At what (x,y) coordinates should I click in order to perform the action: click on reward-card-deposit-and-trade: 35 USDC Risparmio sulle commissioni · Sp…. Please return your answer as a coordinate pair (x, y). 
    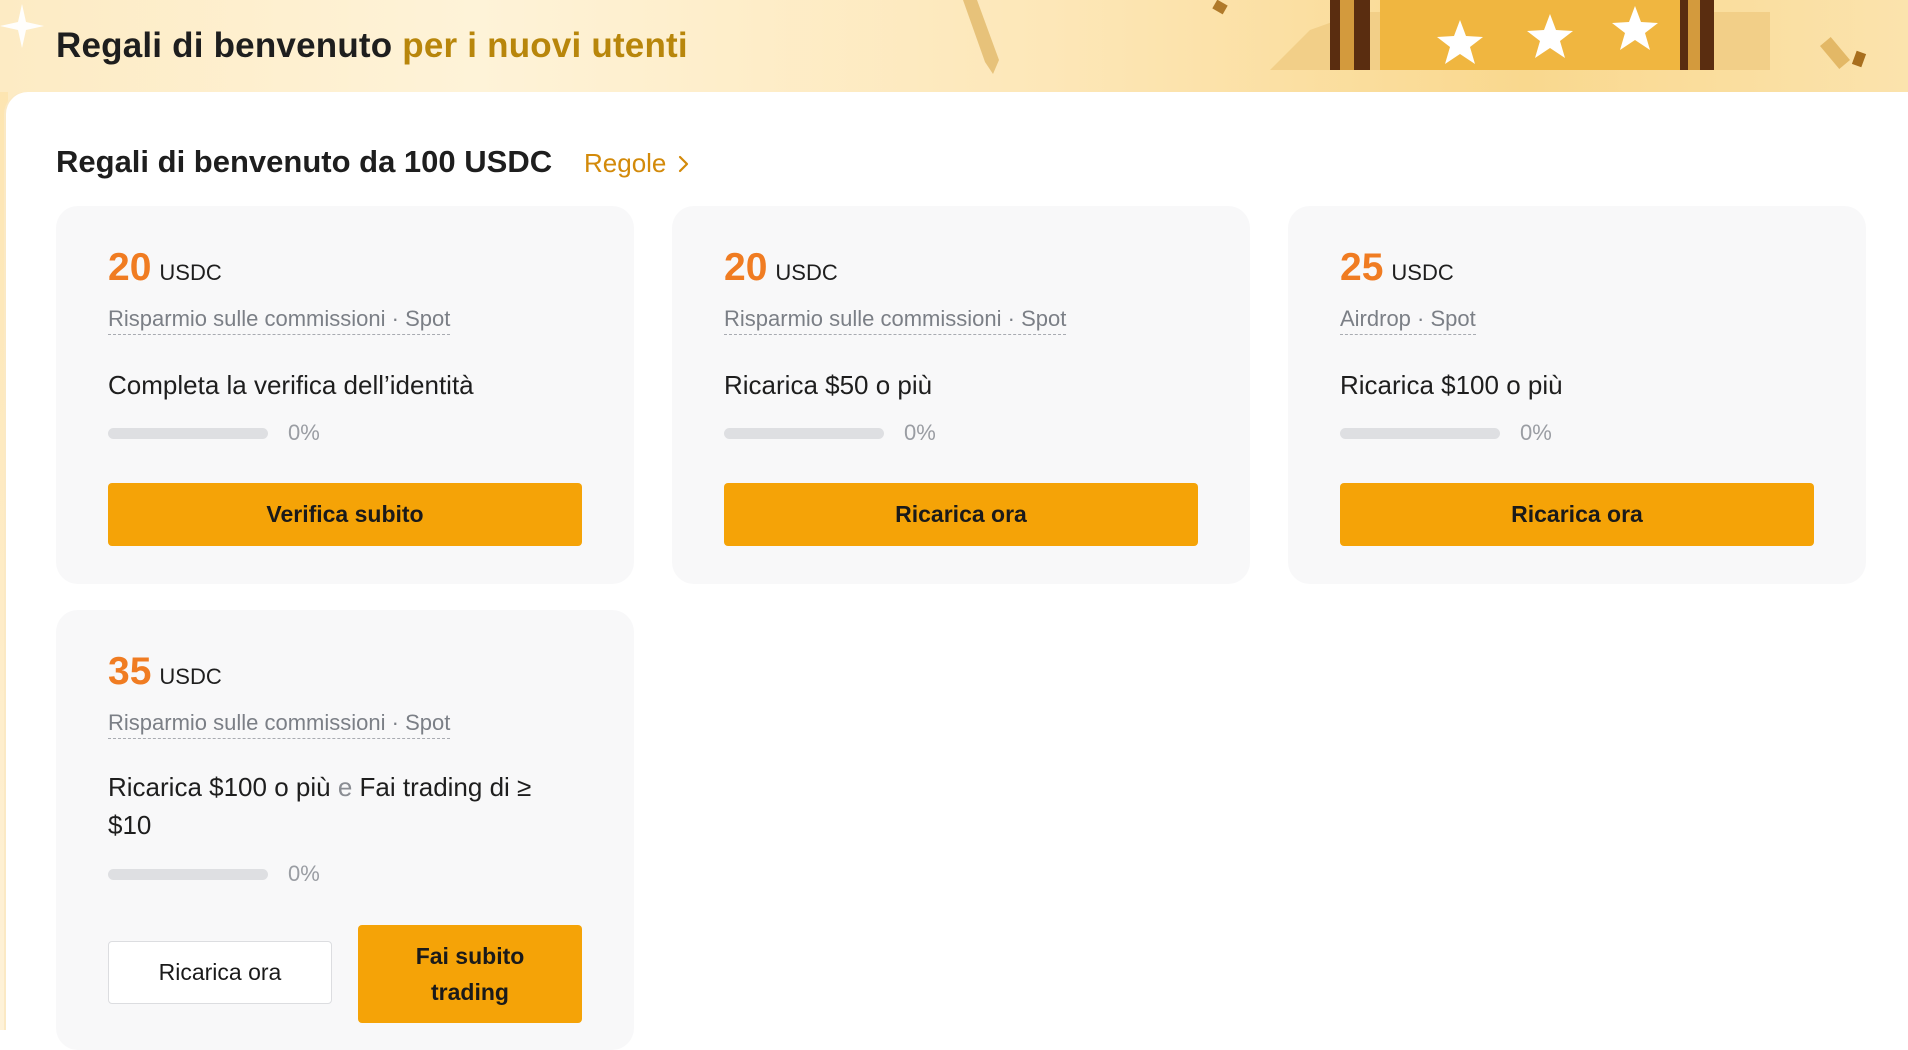
    Looking at the image, I should click on (345, 830).